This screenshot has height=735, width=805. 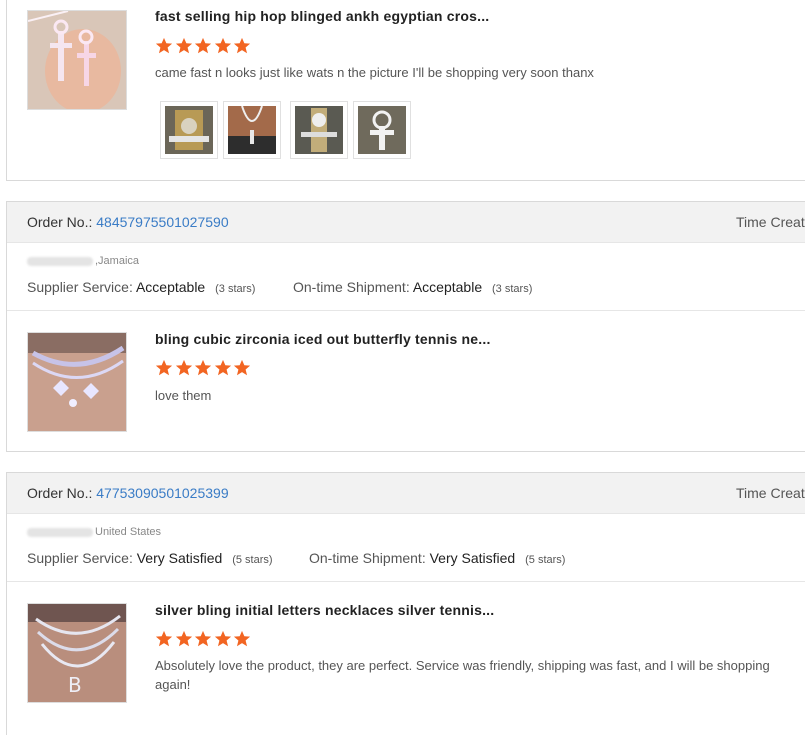 What do you see at coordinates (183, 395) in the screenshot?
I see `review-text: love them` at bounding box center [183, 395].